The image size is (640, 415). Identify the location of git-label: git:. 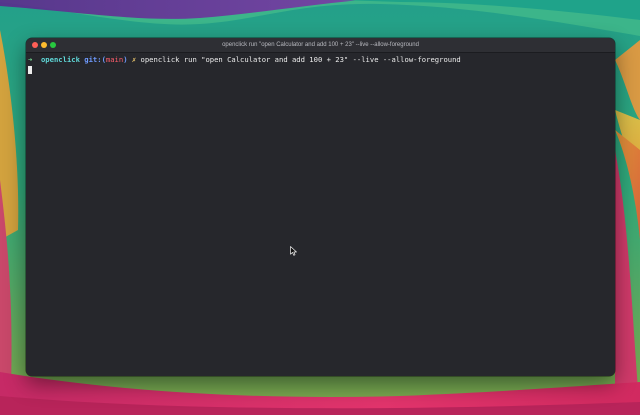
(93, 59).